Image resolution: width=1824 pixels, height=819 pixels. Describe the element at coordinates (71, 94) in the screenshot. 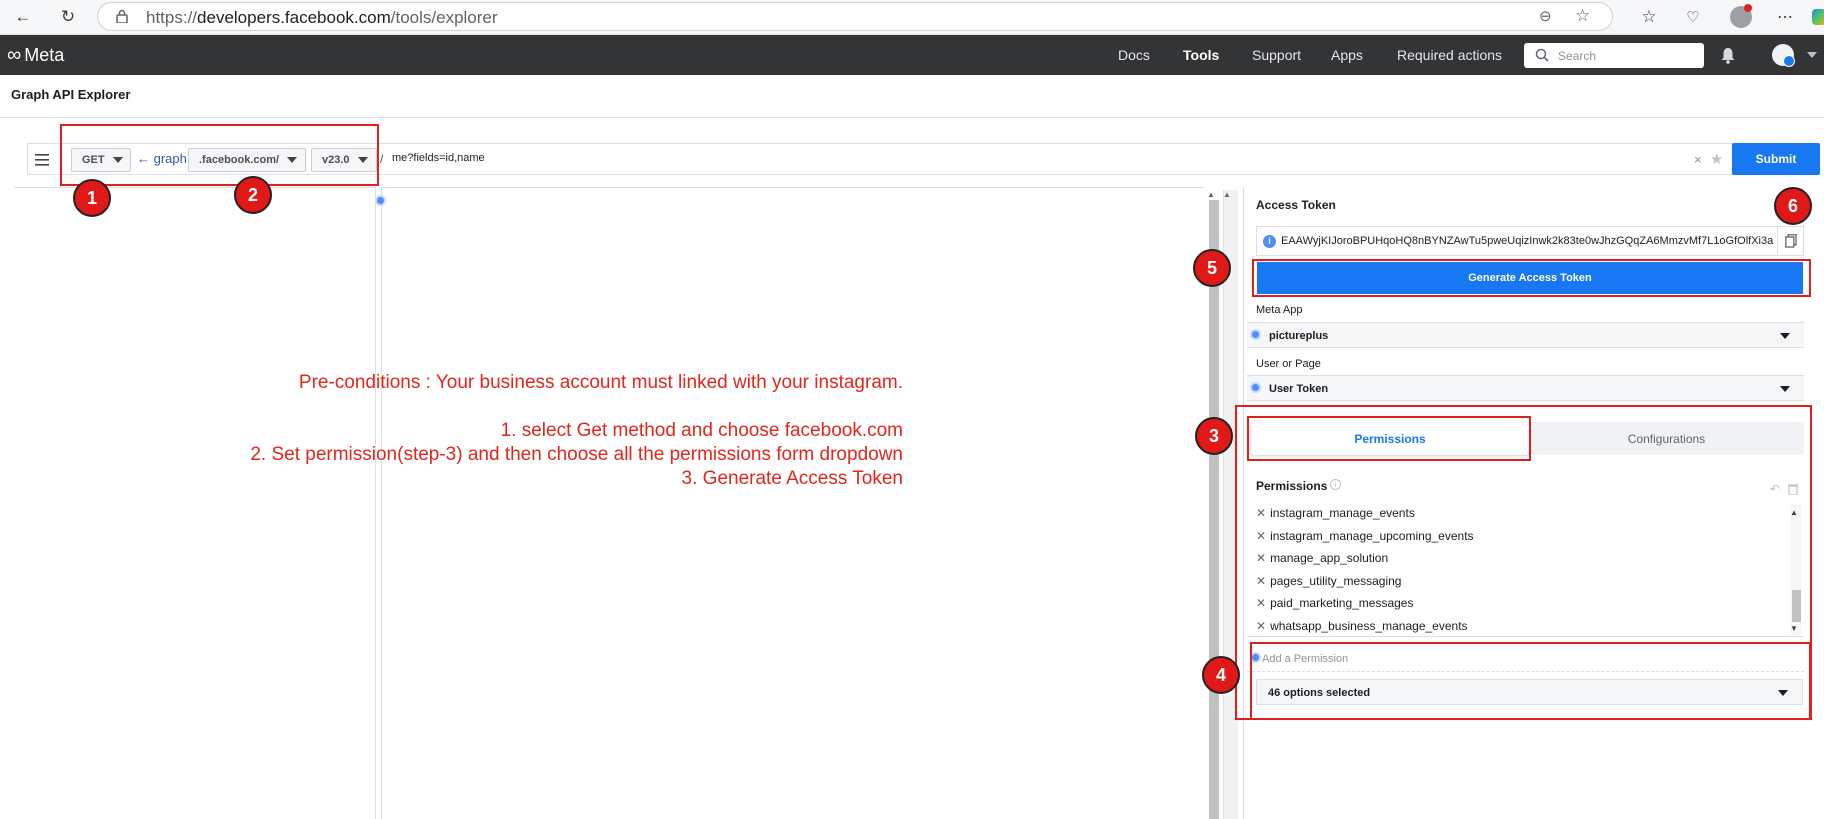

I see `page-title: Graph API Explorer` at that location.